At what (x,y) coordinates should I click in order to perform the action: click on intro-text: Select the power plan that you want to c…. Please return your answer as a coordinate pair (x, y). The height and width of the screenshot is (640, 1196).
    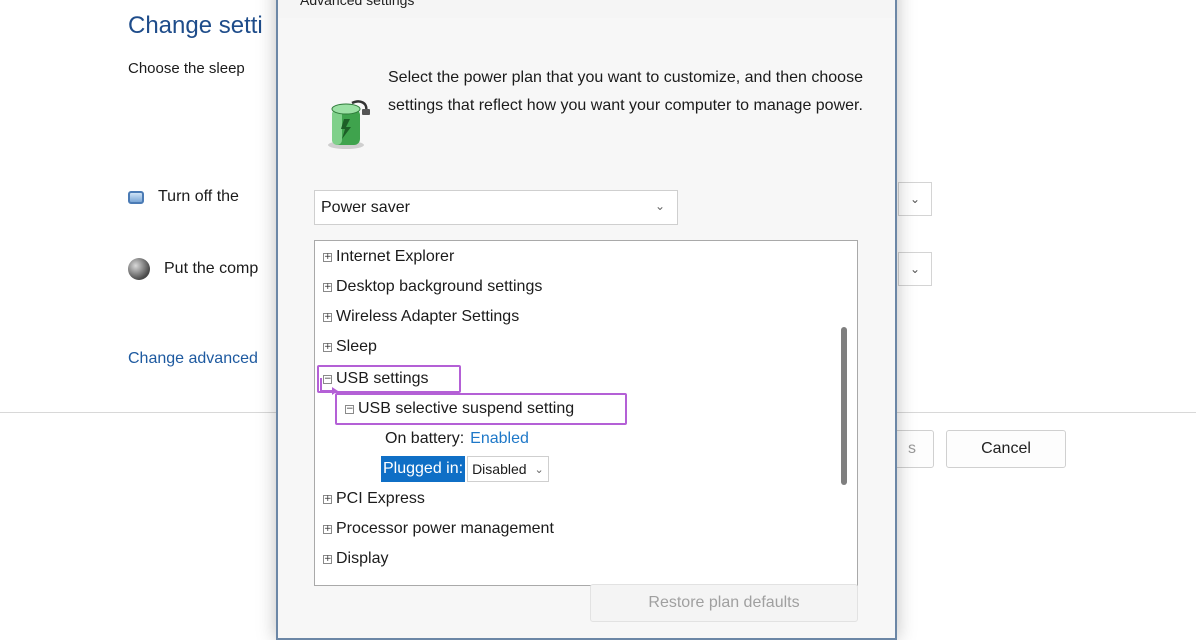
    Looking at the image, I should click on (625, 91).